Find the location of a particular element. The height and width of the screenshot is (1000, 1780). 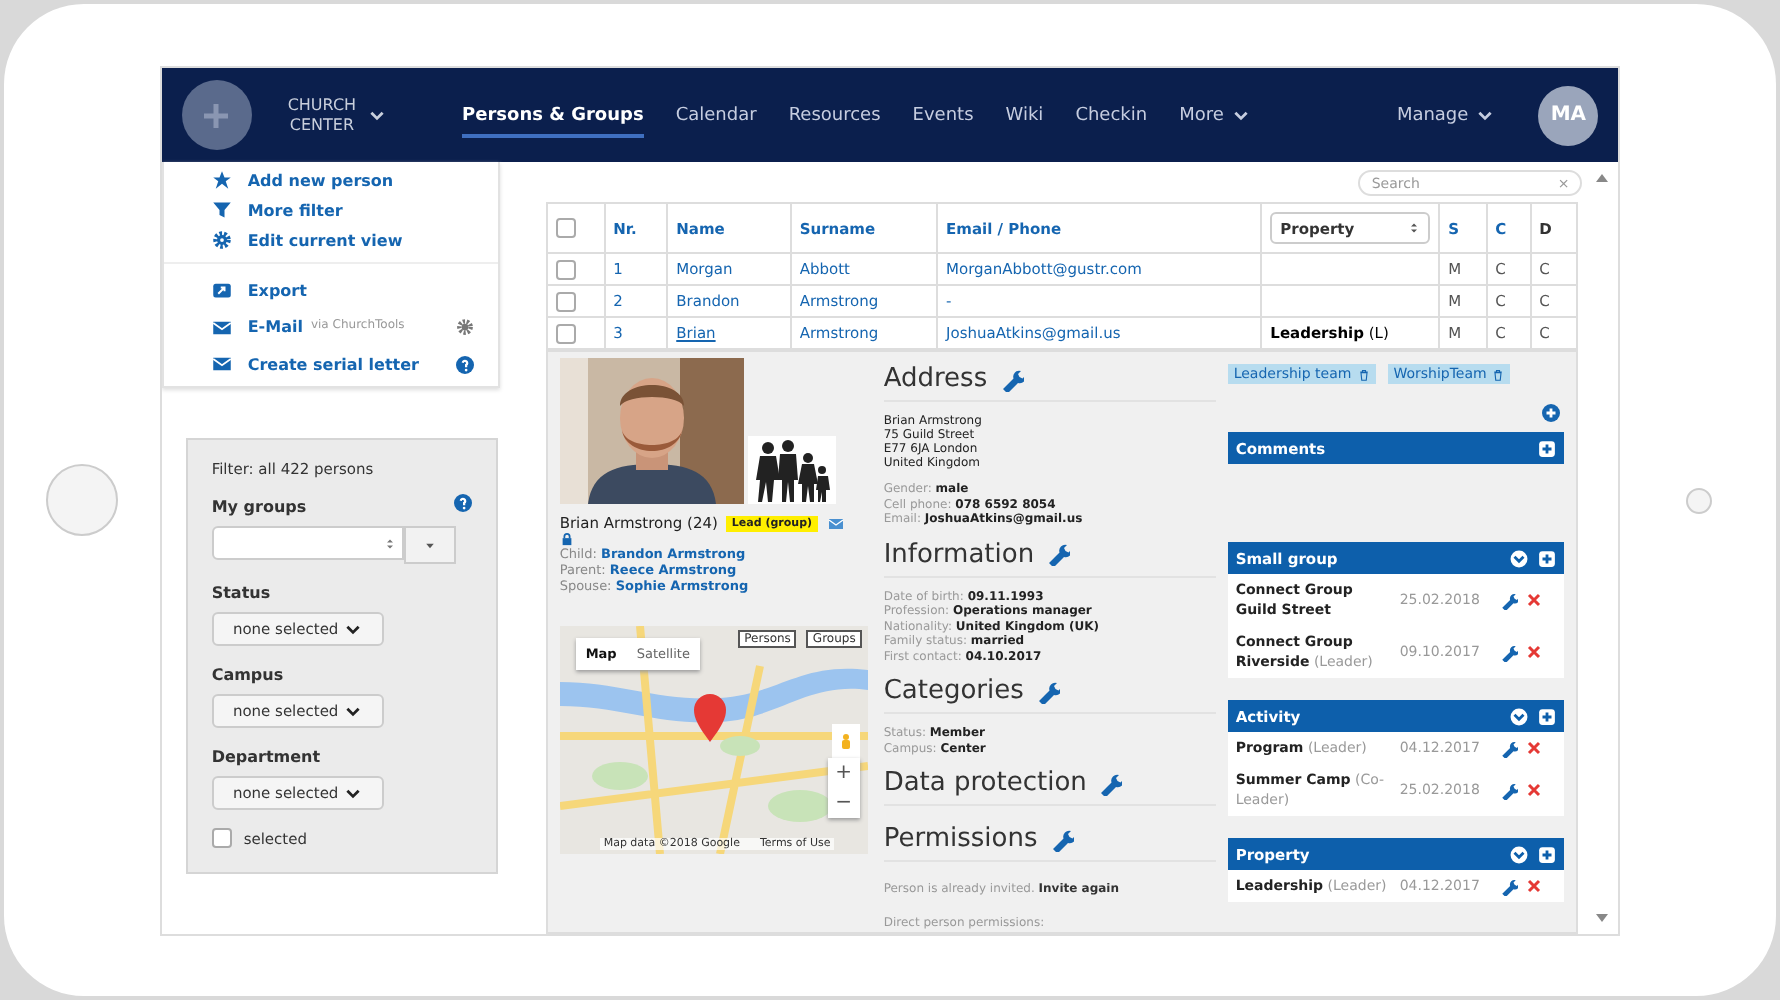

scroll-down-icon is located at coordinates (1601, 918).